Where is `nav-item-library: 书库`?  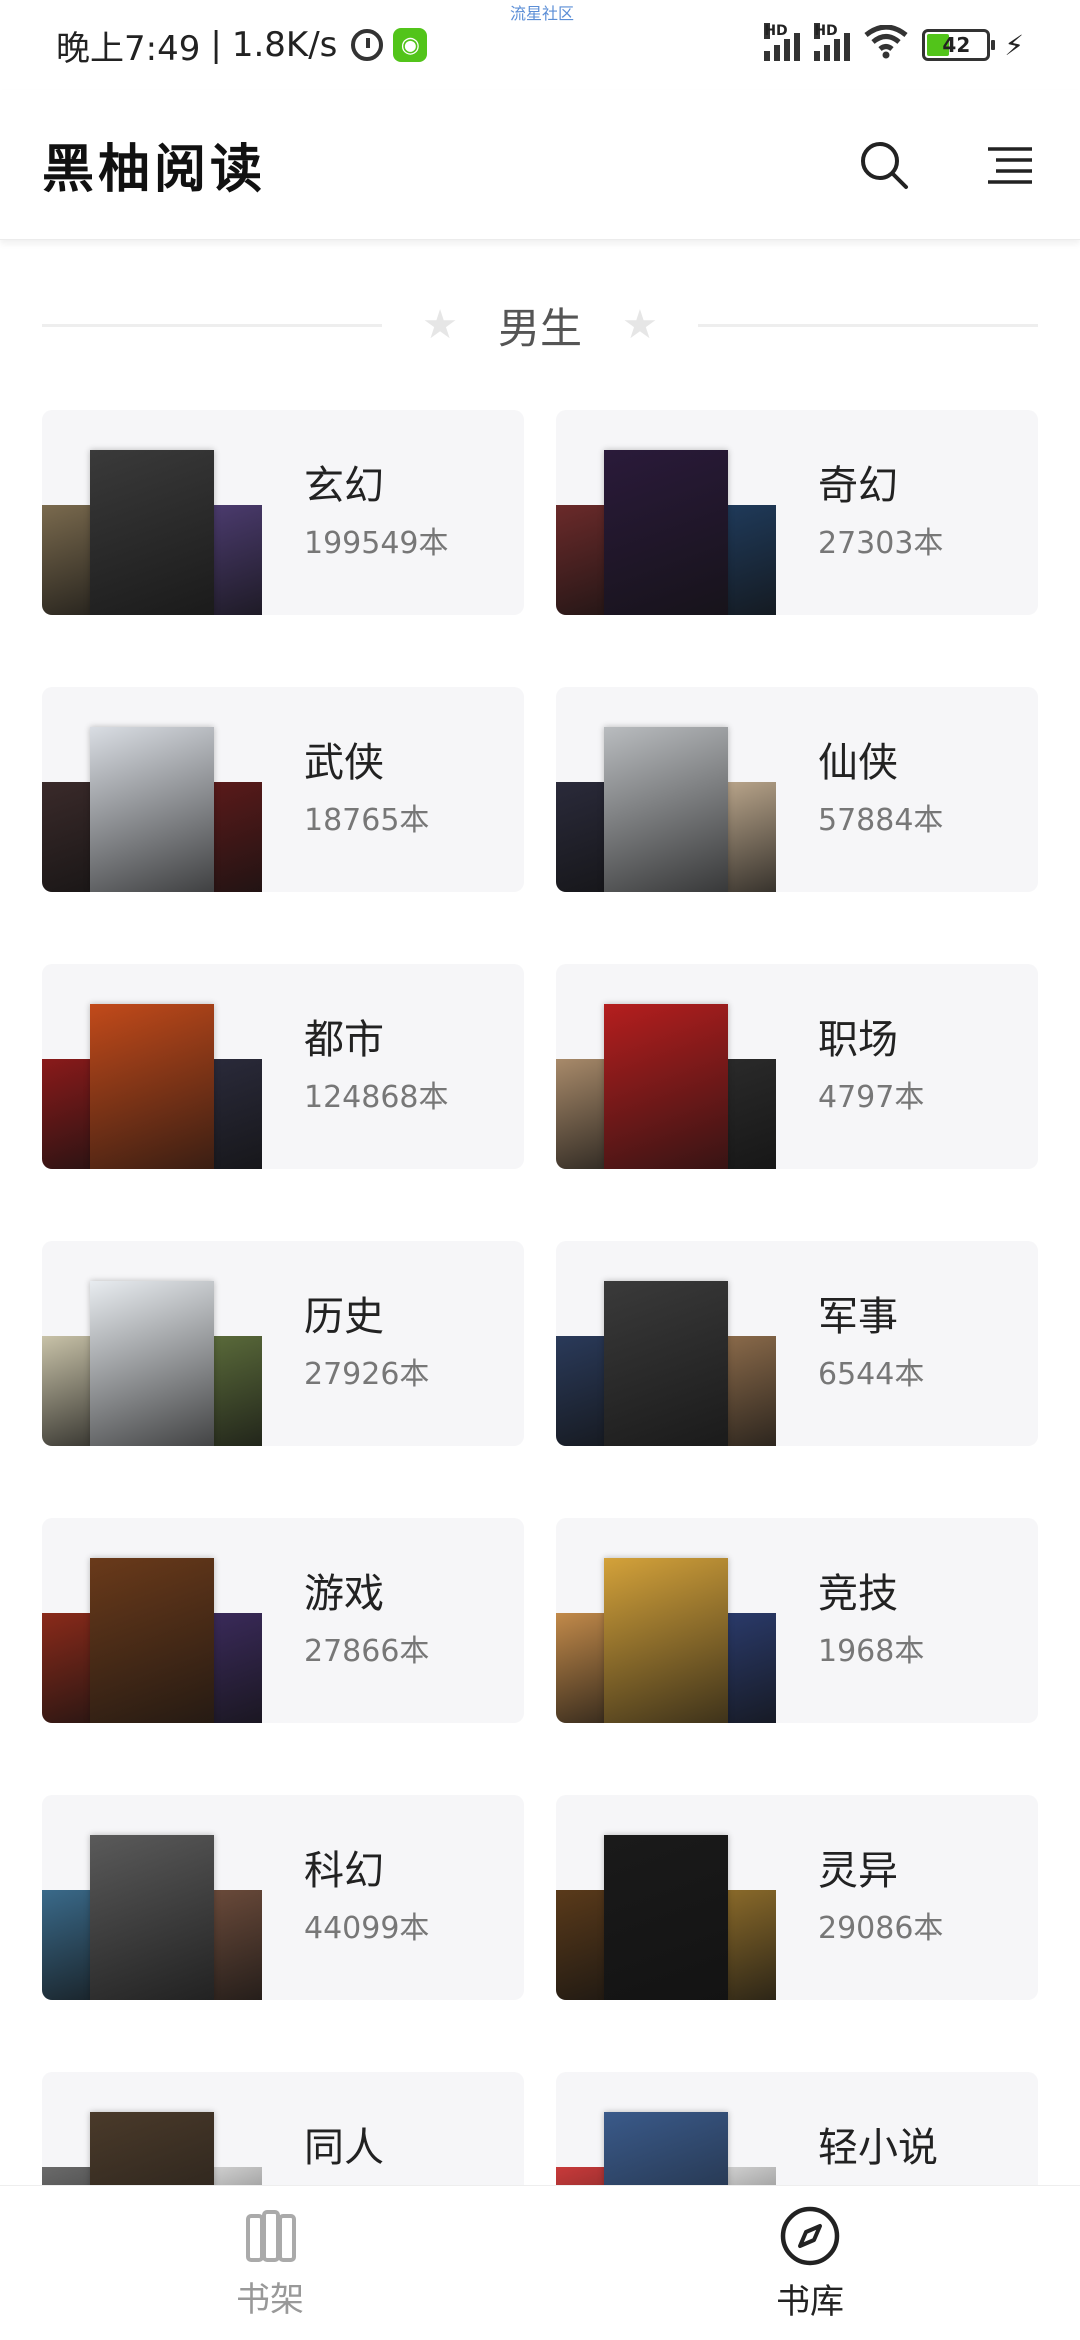 nav-item-library: 书库 is located at coordinates (810, 2263).